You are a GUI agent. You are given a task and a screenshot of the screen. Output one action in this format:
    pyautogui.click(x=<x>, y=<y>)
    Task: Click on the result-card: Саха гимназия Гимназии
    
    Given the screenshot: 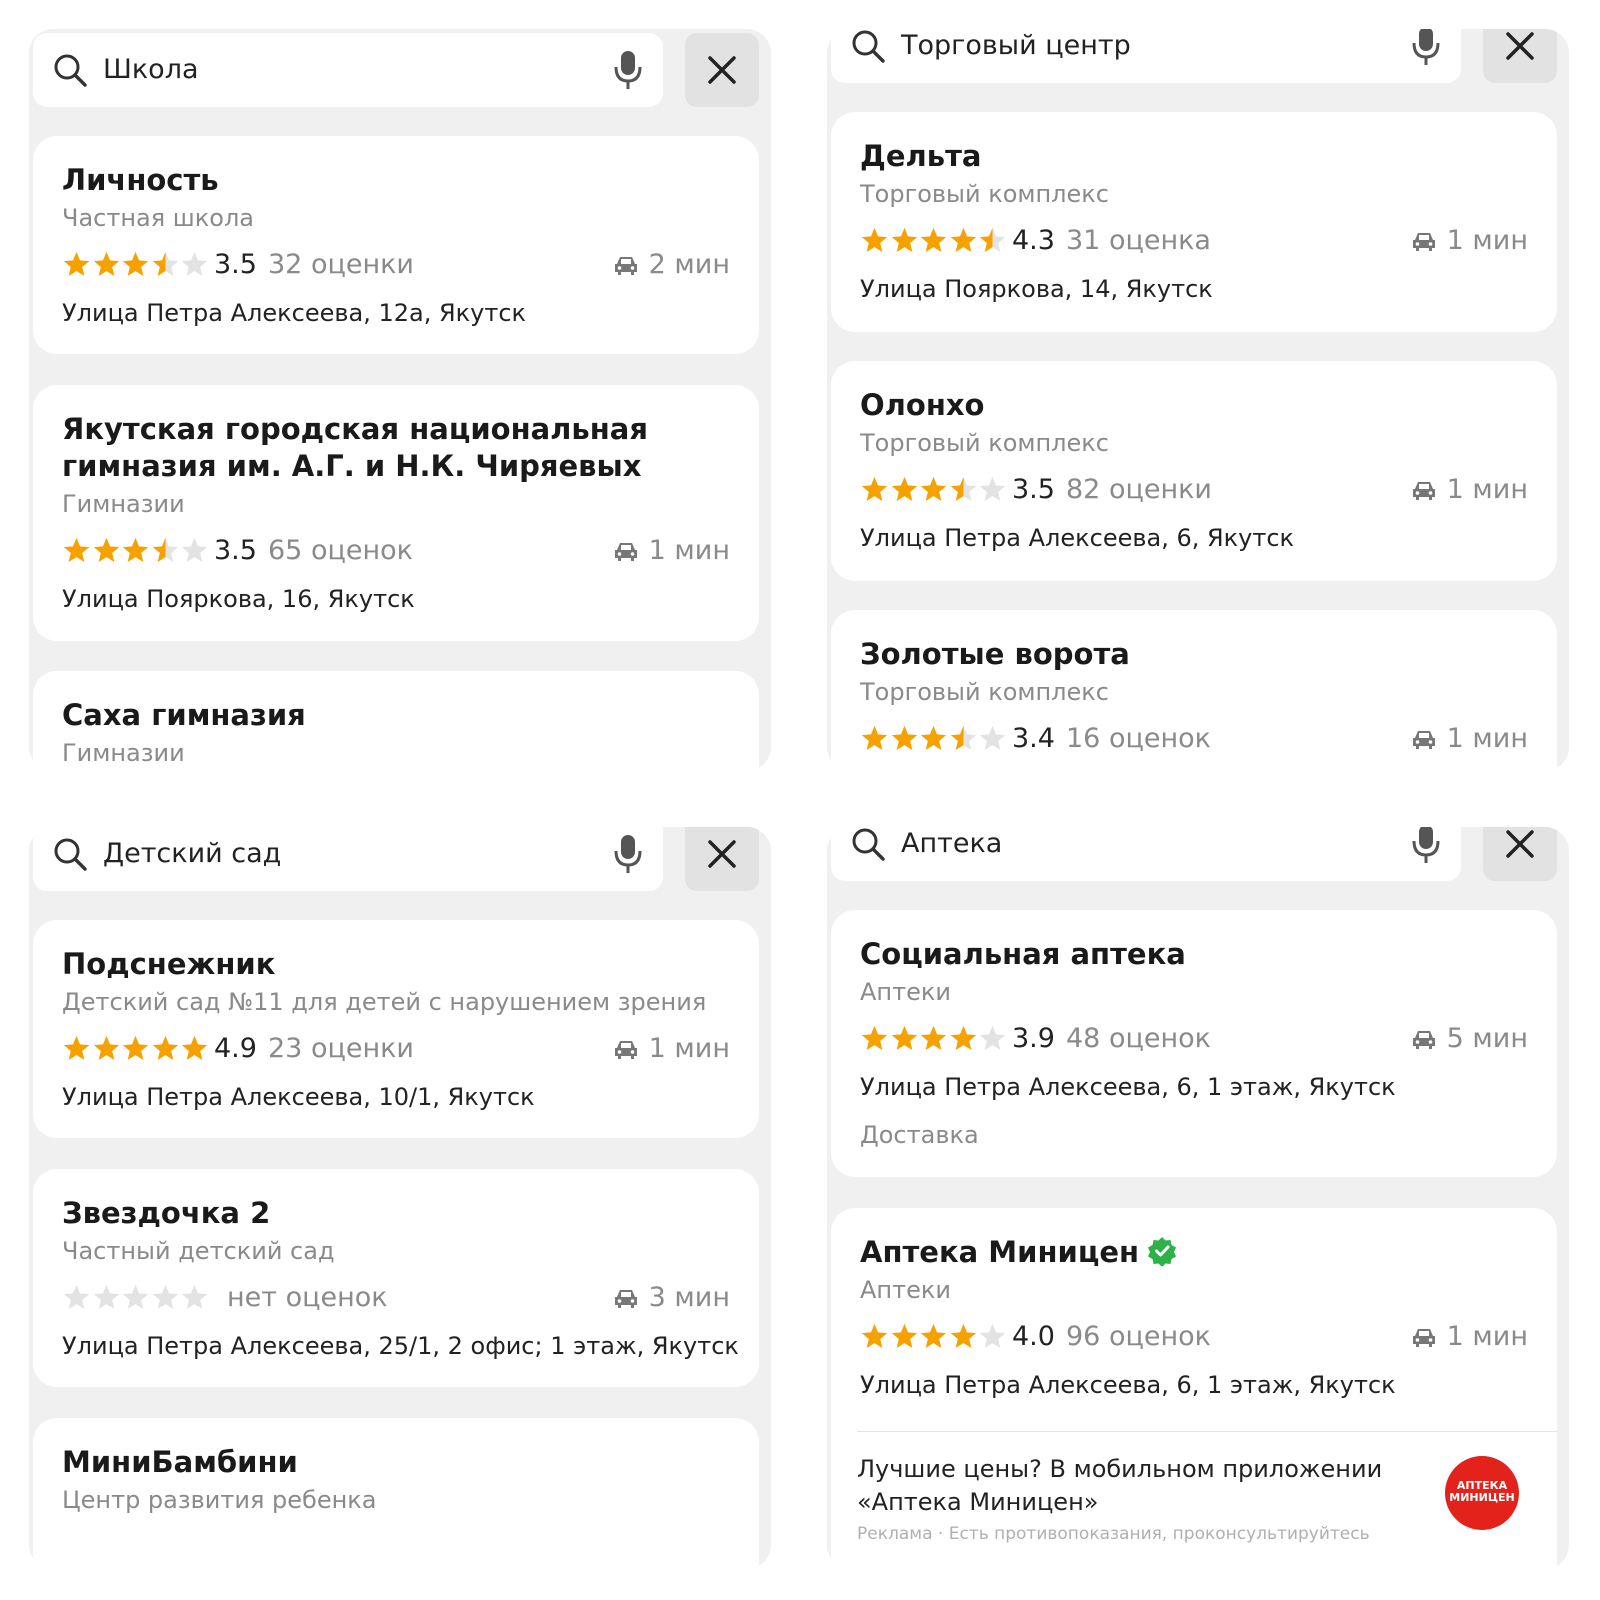 What is the action you would take?
    pyautogui.click(x=396, y=721)
    